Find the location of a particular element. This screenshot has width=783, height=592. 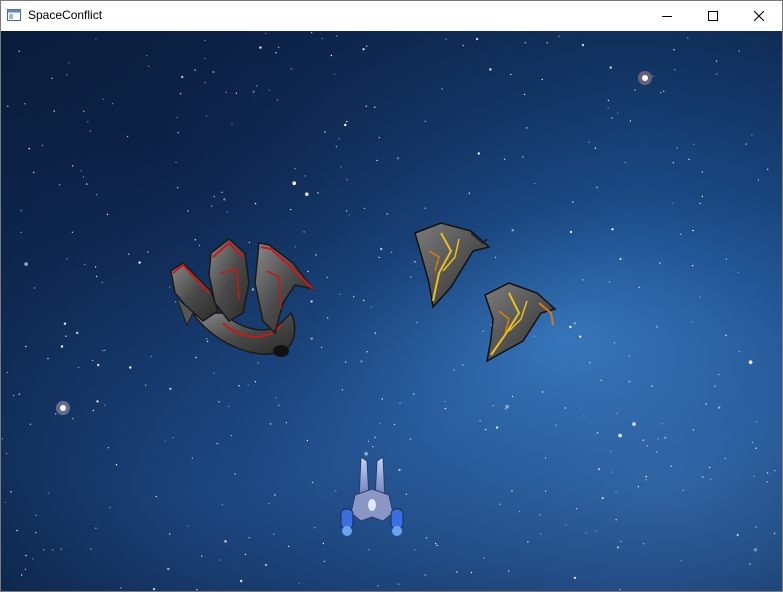

minimize-button is located at coordinates (667, 16).